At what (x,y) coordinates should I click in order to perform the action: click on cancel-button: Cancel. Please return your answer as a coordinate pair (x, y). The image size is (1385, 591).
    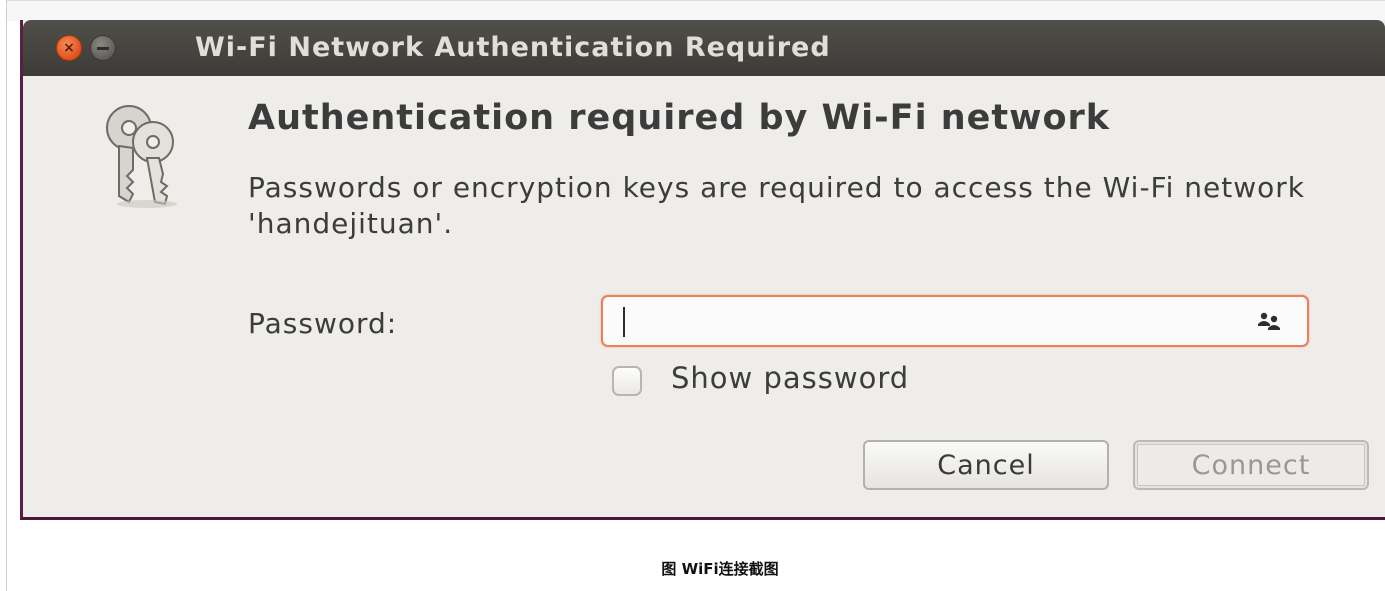
    Looking at the image, I should click on (986, 465).